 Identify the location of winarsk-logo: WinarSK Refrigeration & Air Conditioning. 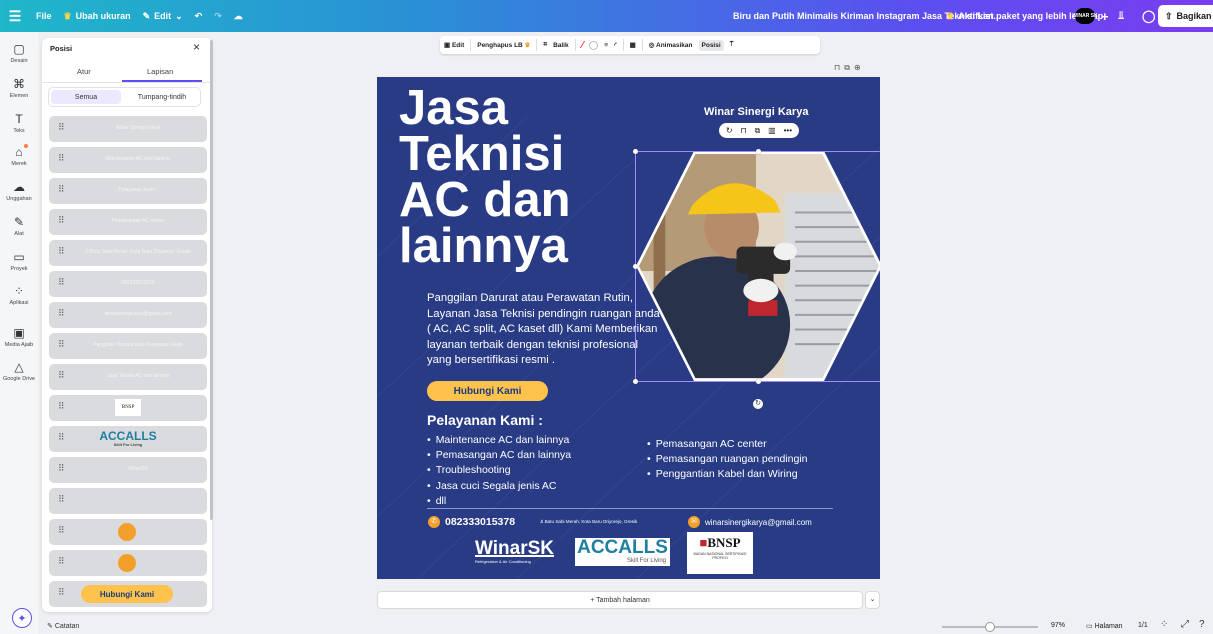
(517, 553).